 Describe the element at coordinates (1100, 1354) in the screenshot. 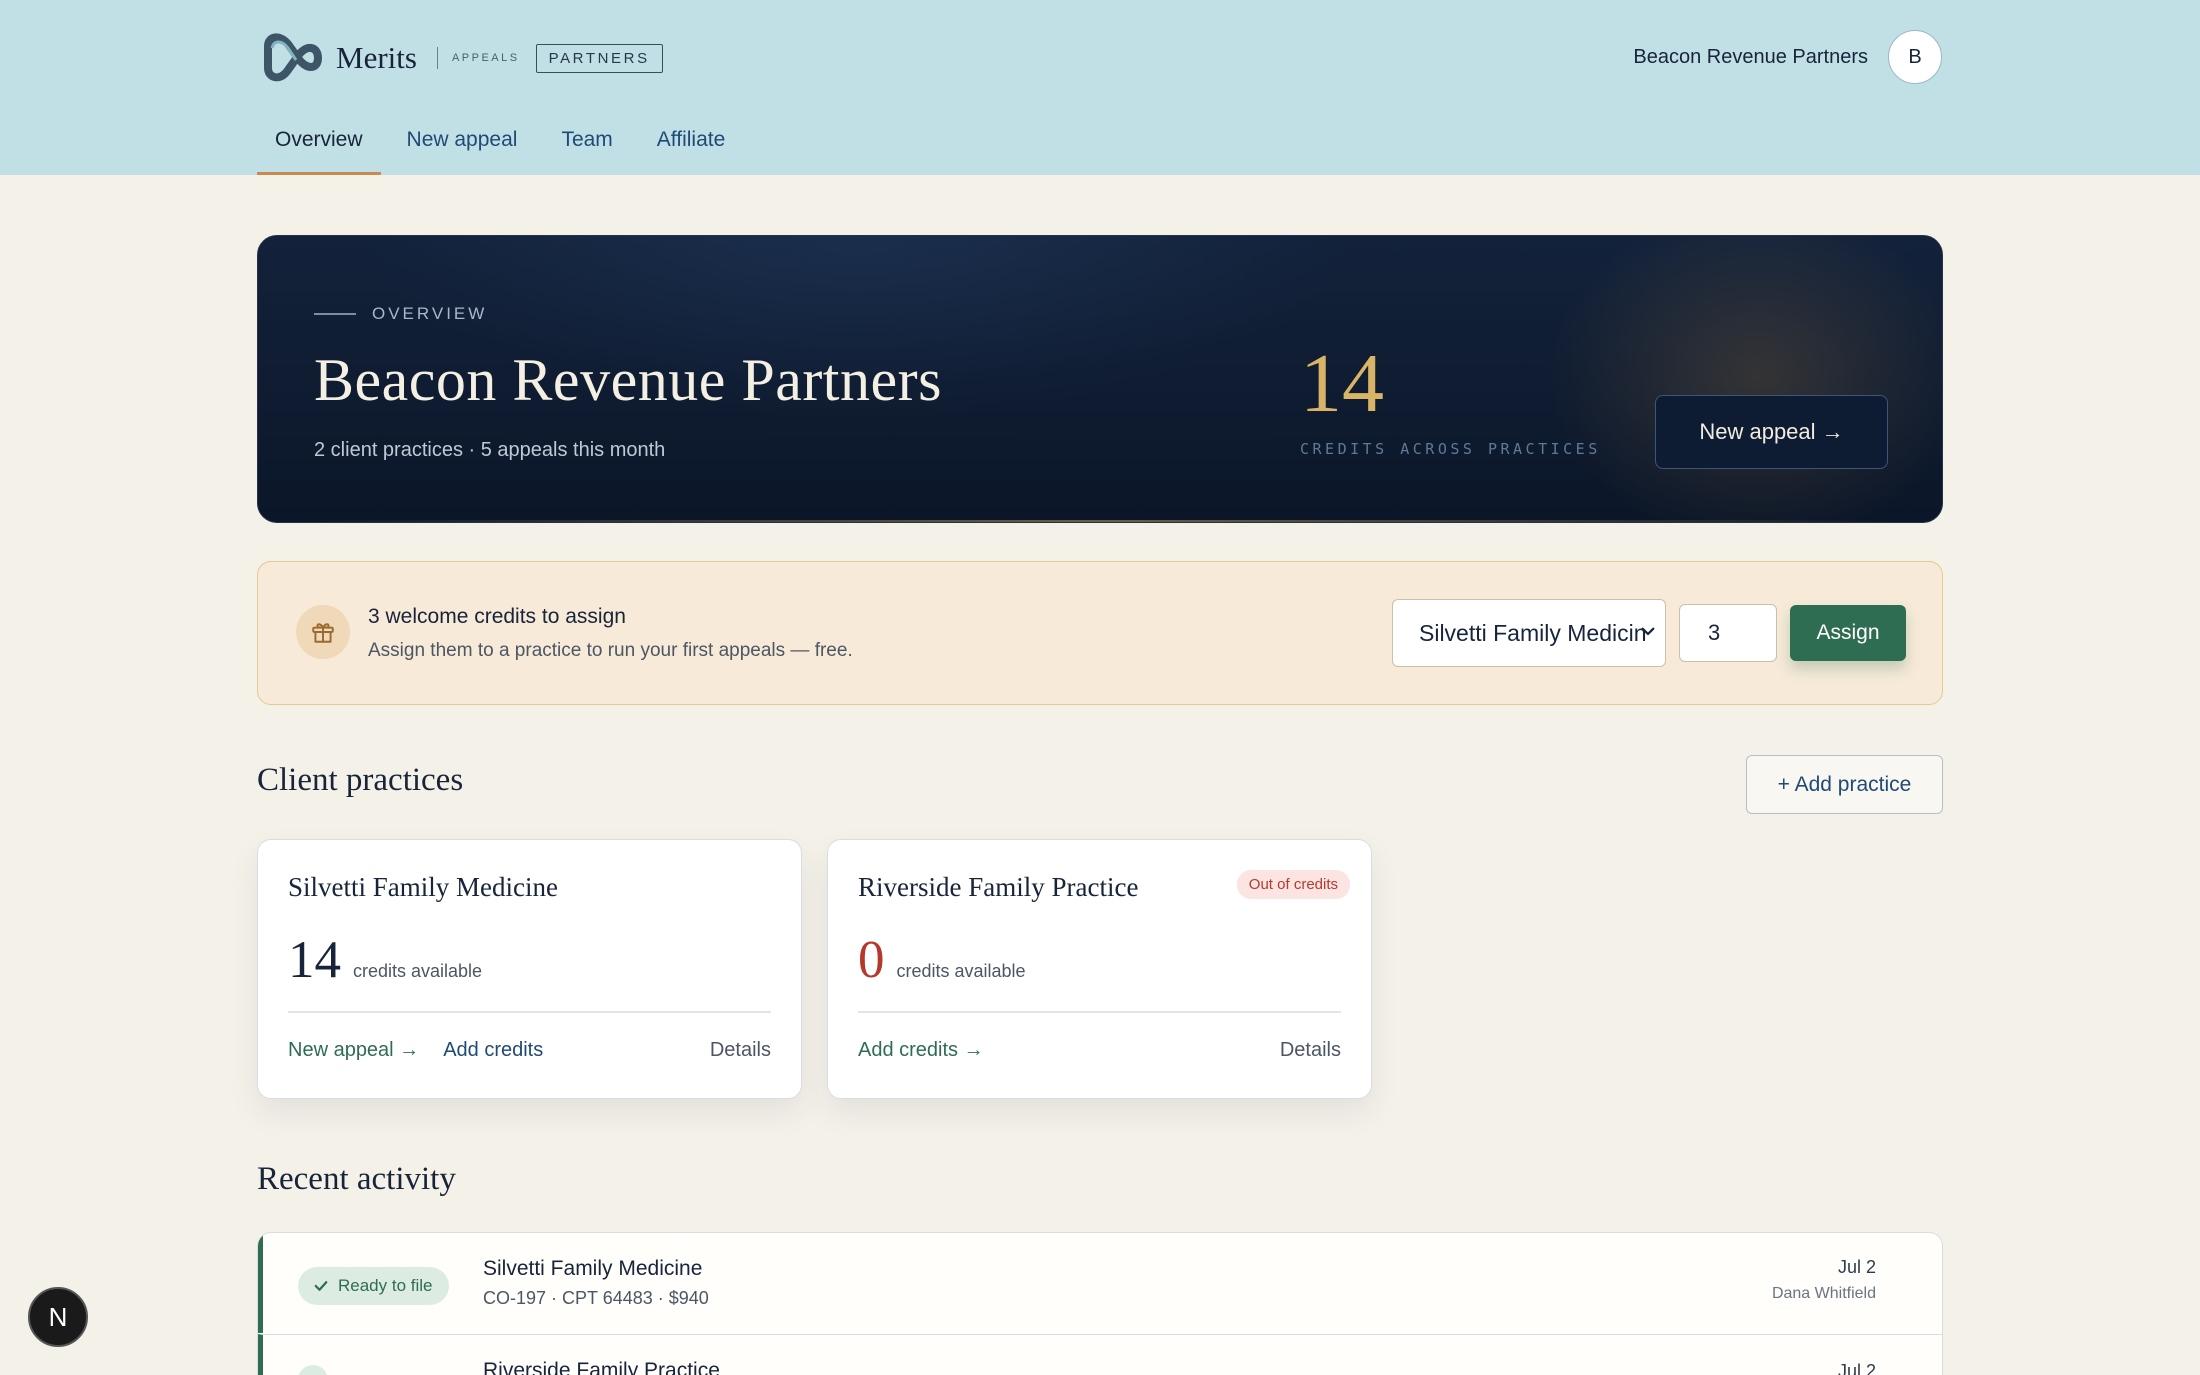

I see `list-item: Riverside Family Practice Jul 2` at that location.